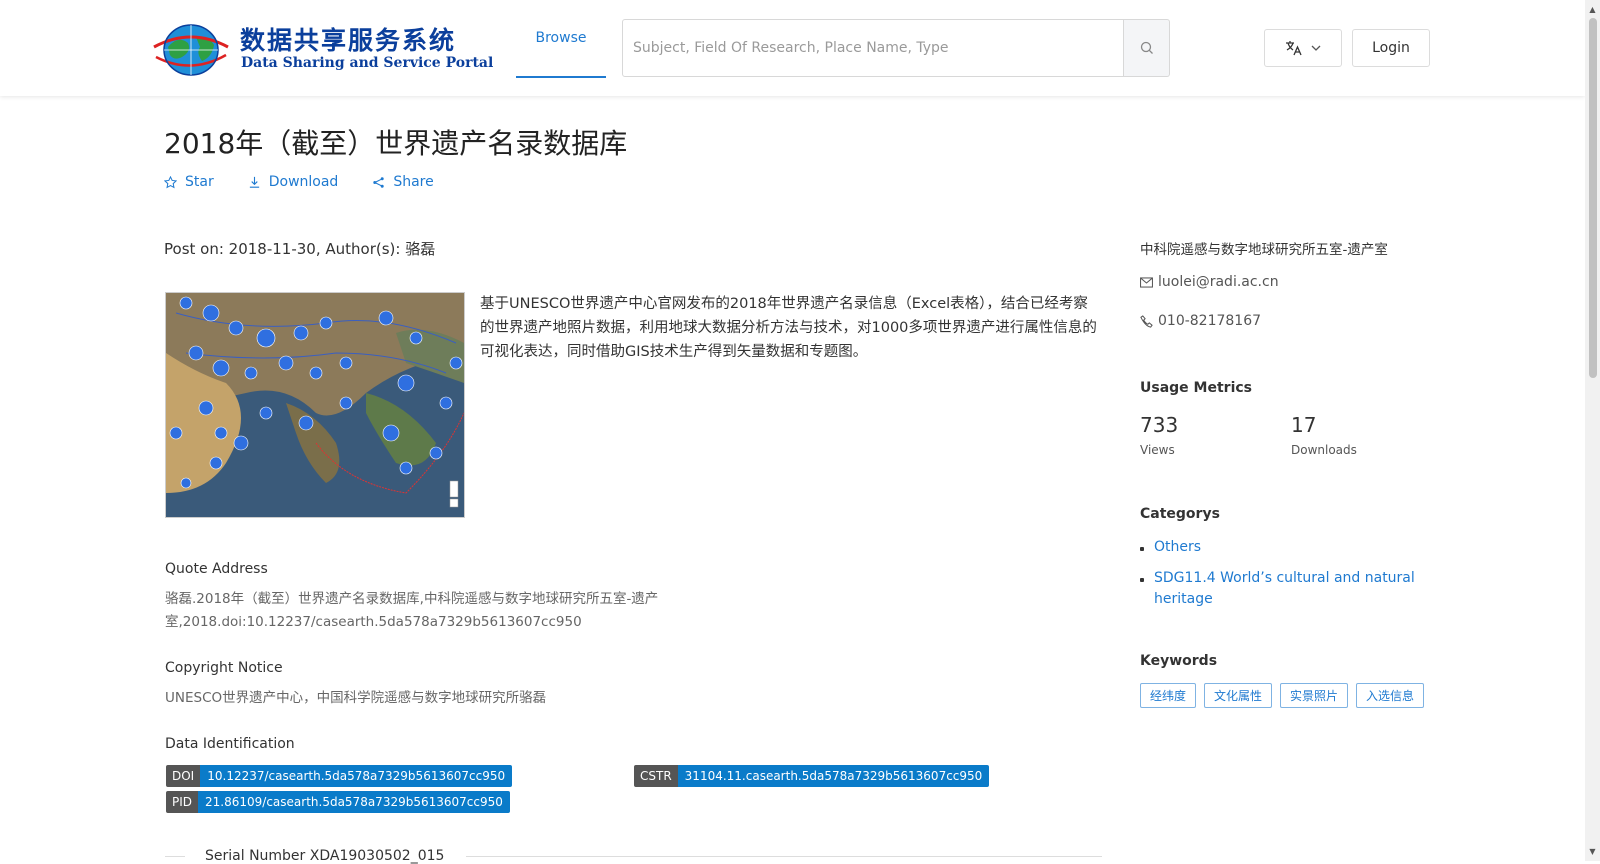  Describe the element at coordinates (224, 668) in the screenshot. I see `copyright-title: Copyright Notice` at that location.